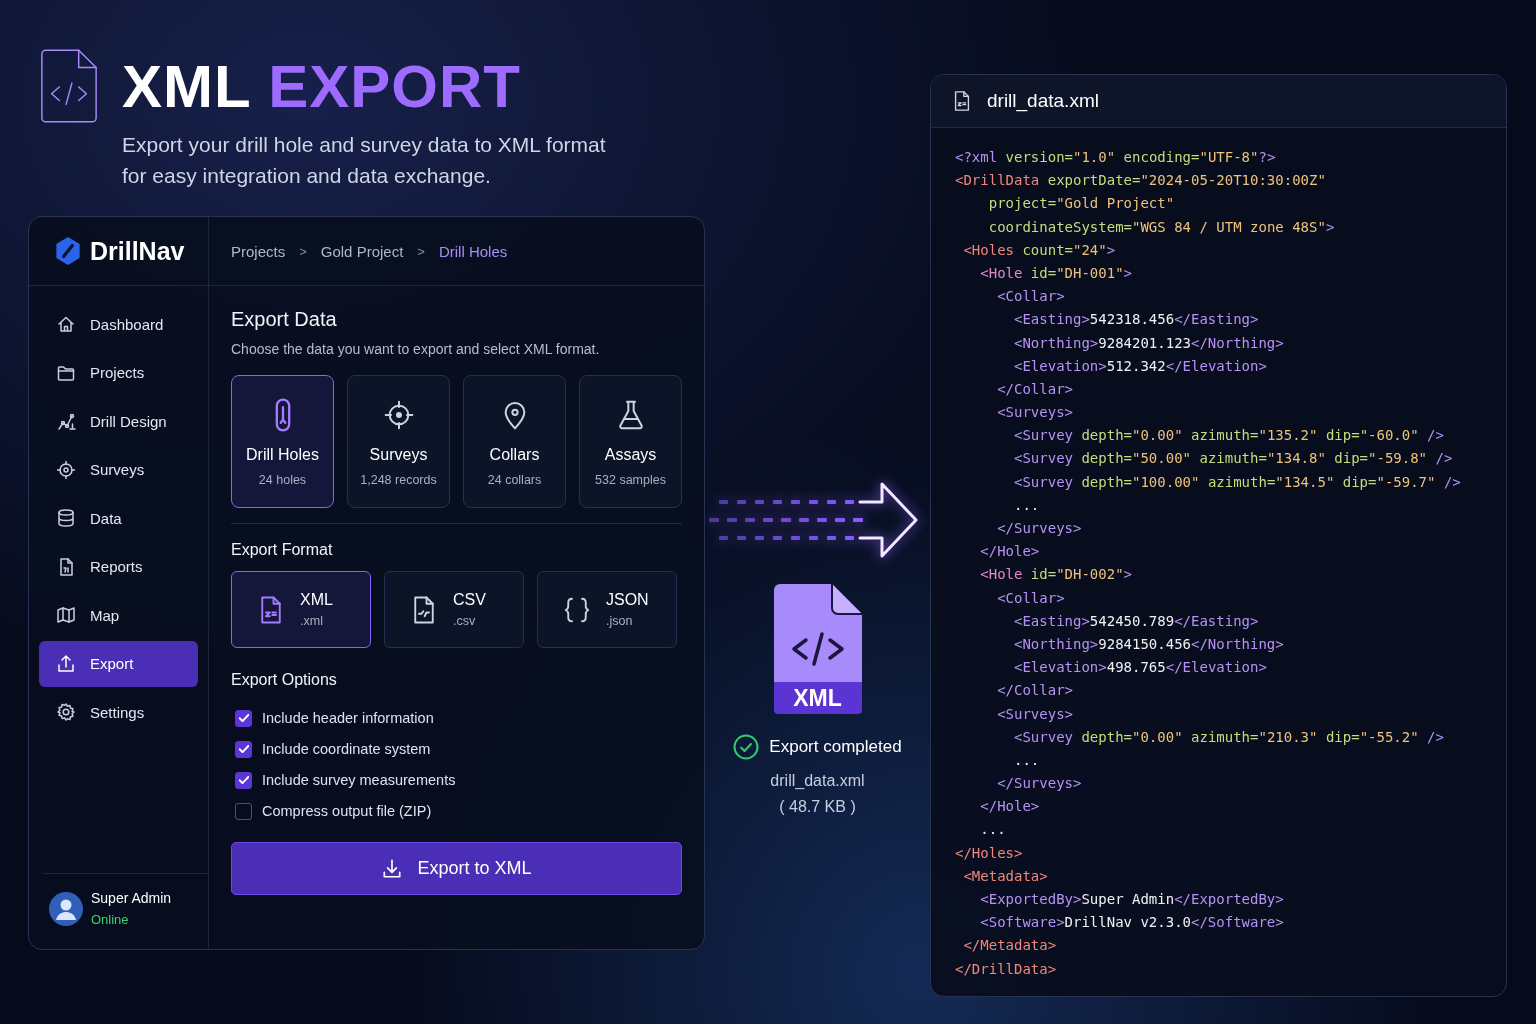 The height and width of the screenshot is (1024, 1536). I want to click on page-subtitle: Export your drill hole and survey data to XML format for easy integration and data exchange., so click(364, 160).